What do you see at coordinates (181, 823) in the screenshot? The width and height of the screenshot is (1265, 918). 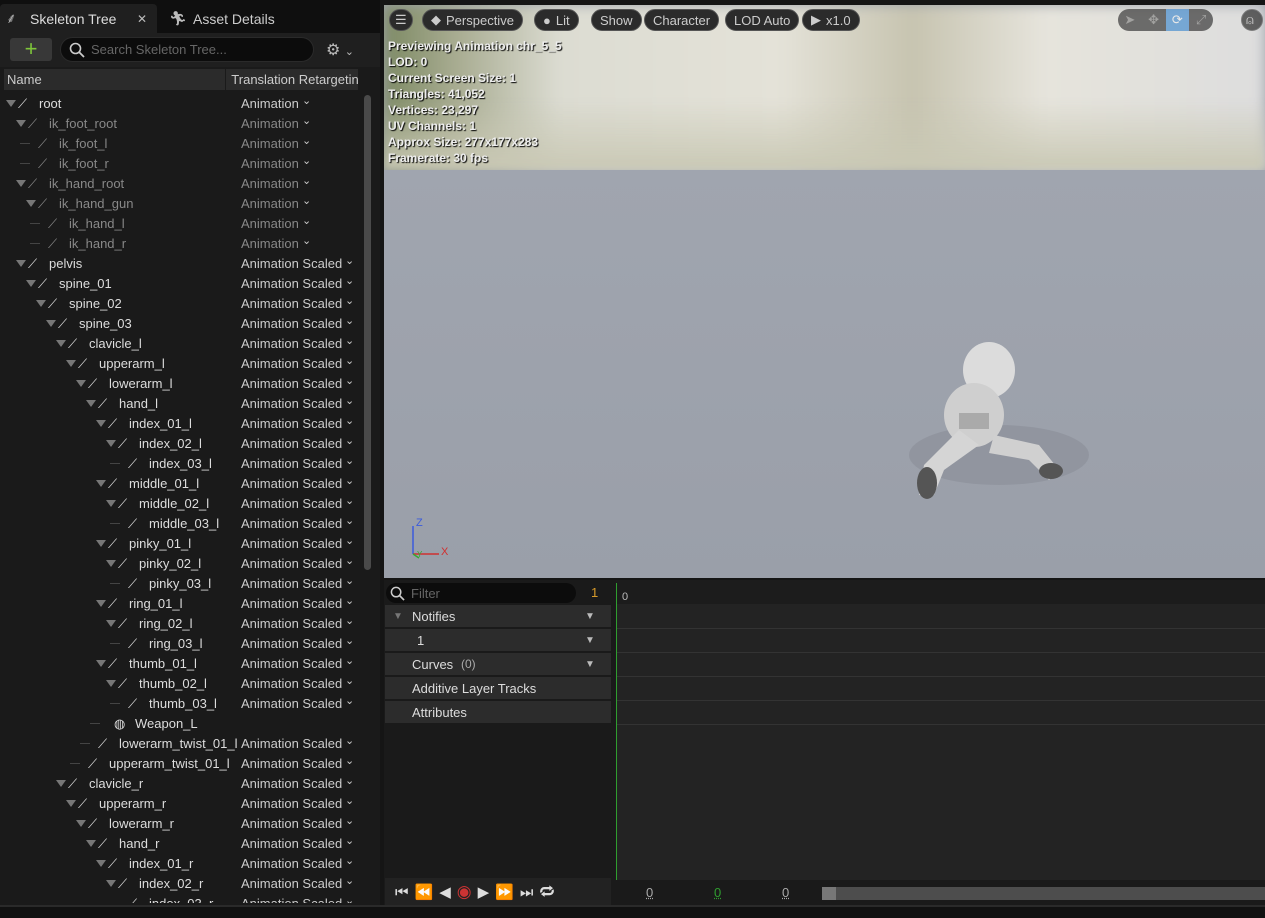 I see `tree-row: ⟋ lowerarm_r Animation Scaled ⌄` at bounding box center [181, 823].